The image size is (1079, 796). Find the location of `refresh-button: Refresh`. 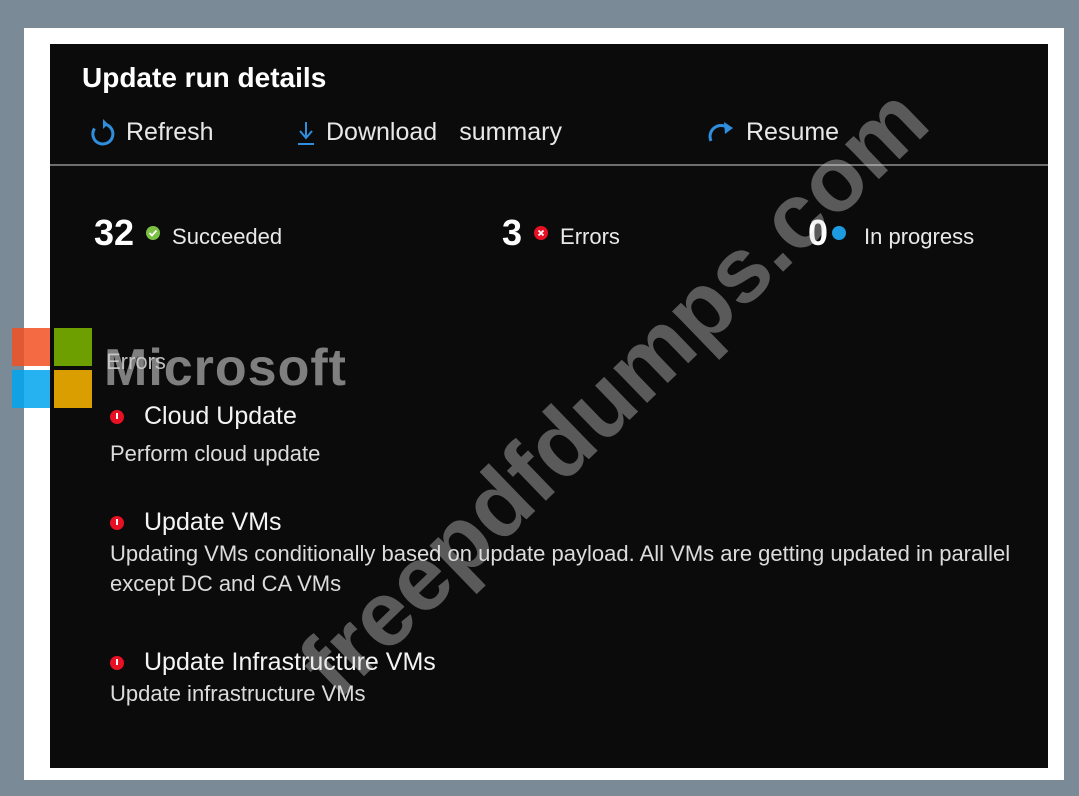

refresh-button: Refresh is located at coordinates (152, 132).